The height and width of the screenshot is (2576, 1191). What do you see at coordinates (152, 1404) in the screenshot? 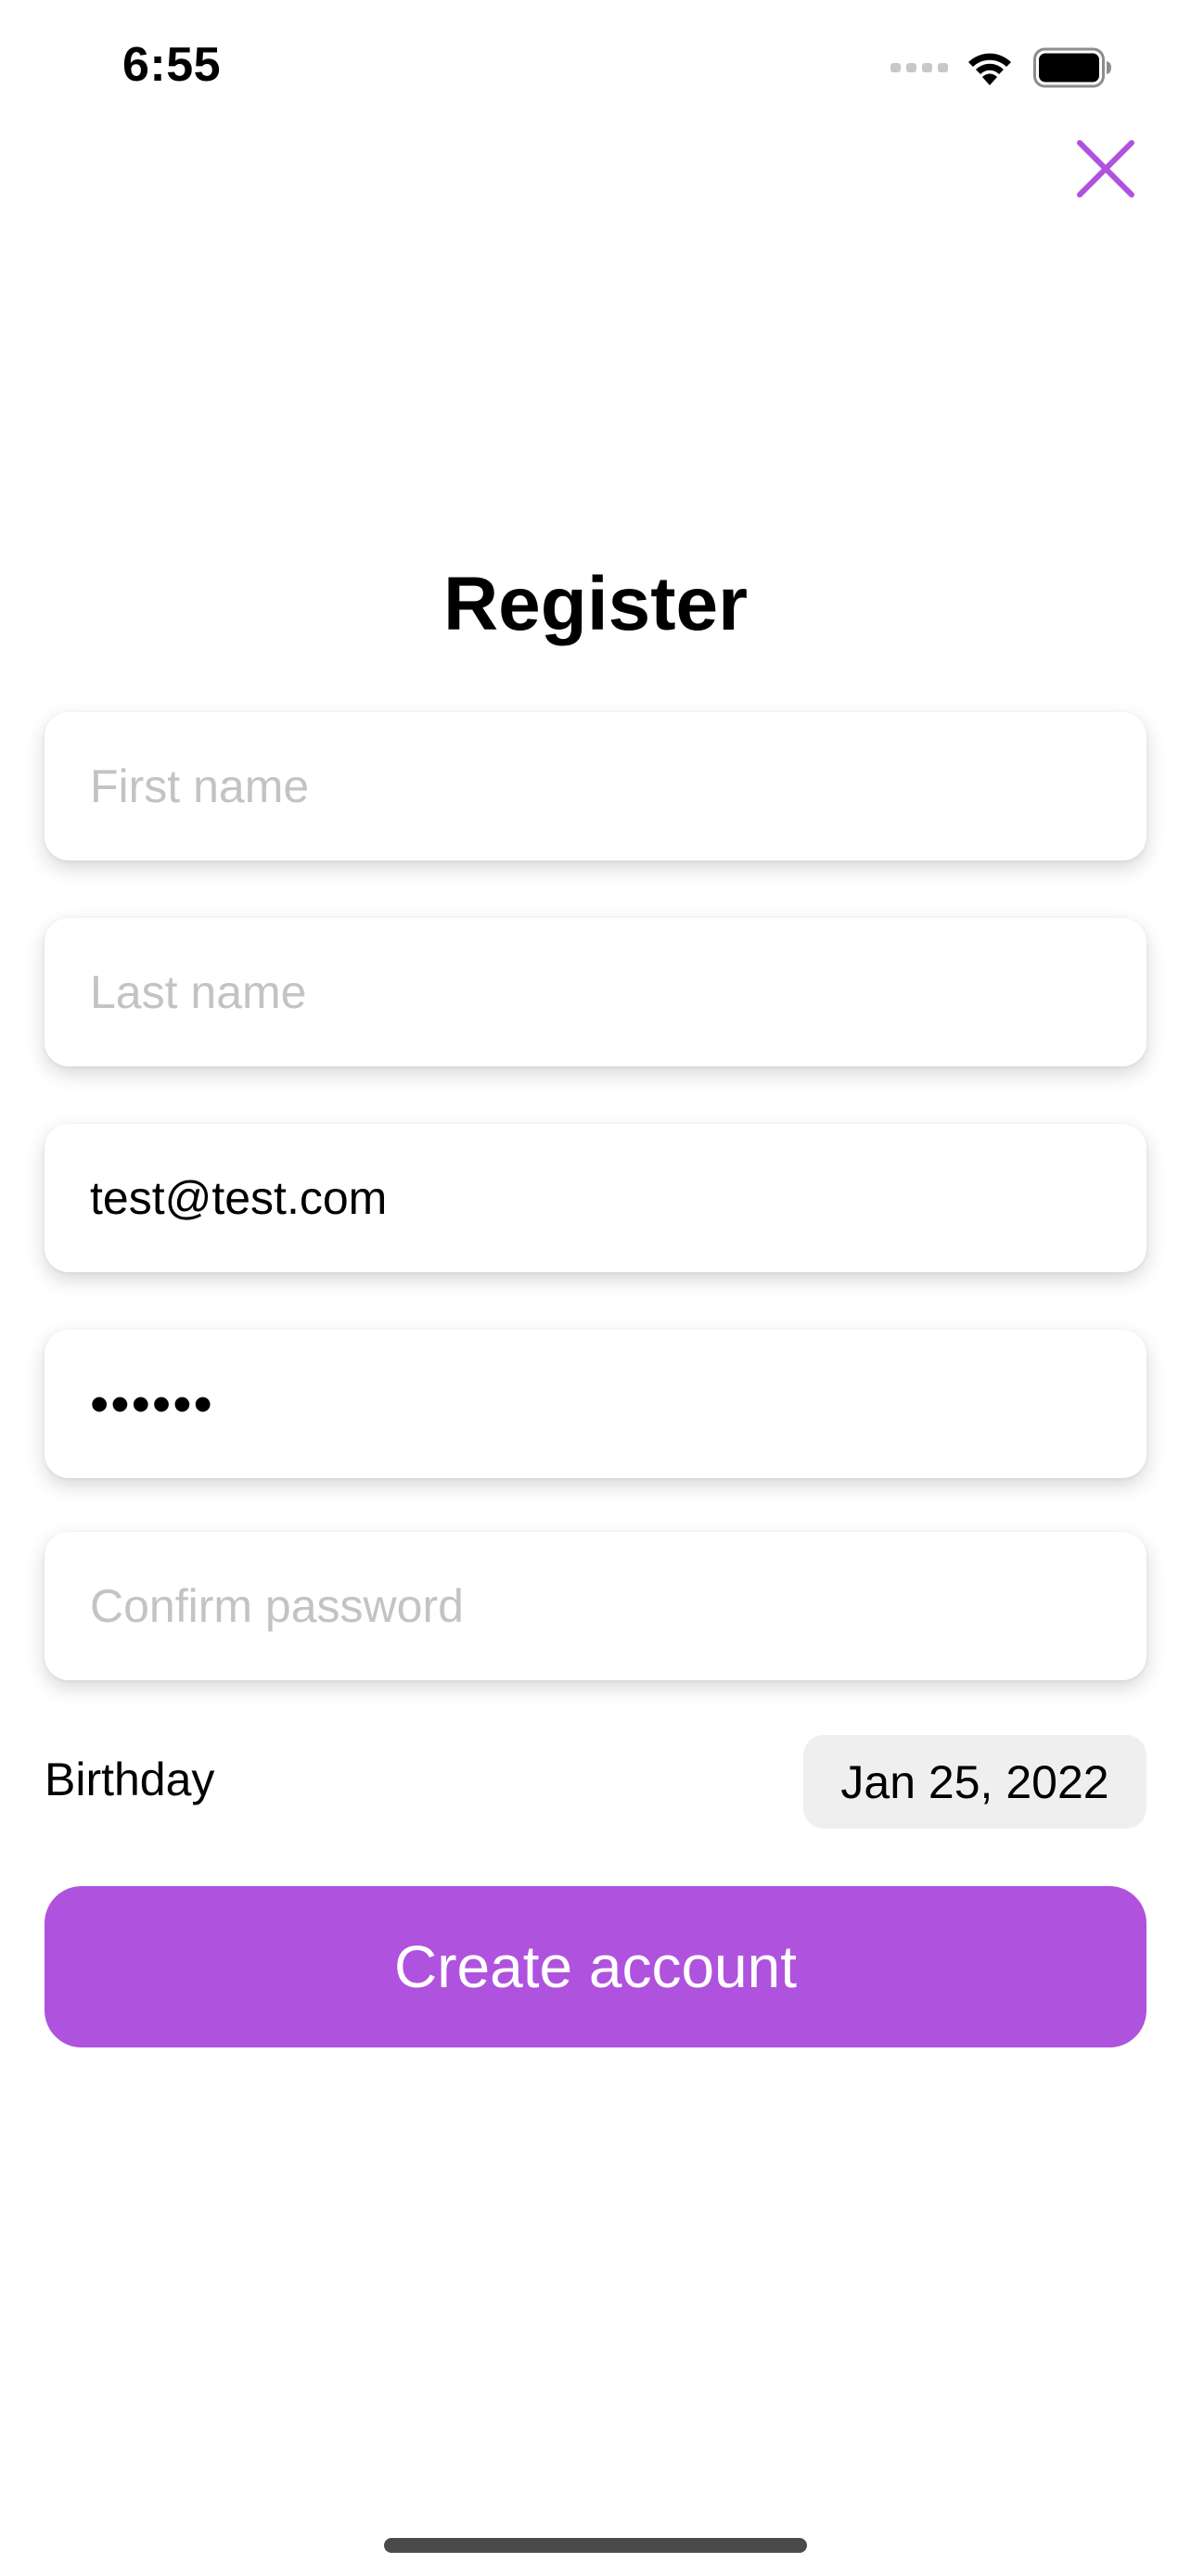
I see `password-value: ••••••` at bounding box center [152, 1404].